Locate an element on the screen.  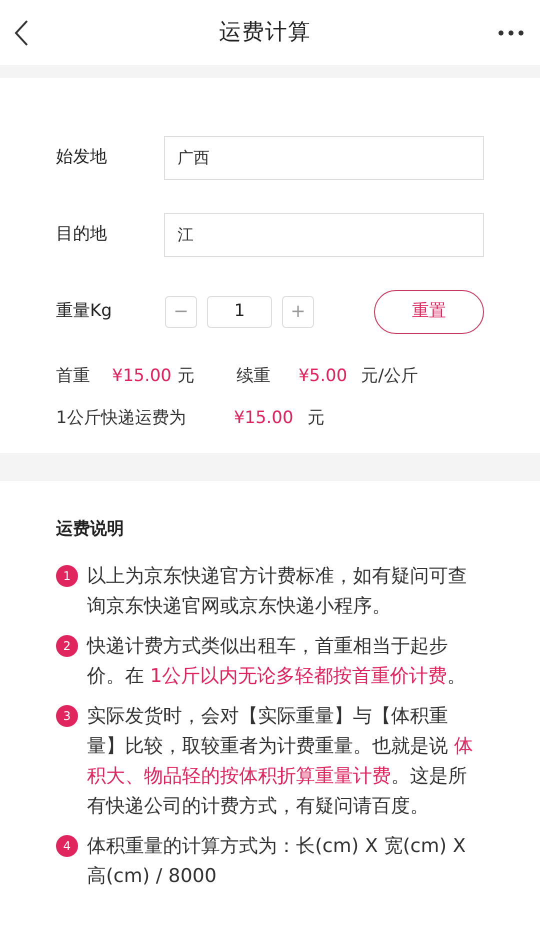
field-label: 始发地 is located at coordinates (82, 158).